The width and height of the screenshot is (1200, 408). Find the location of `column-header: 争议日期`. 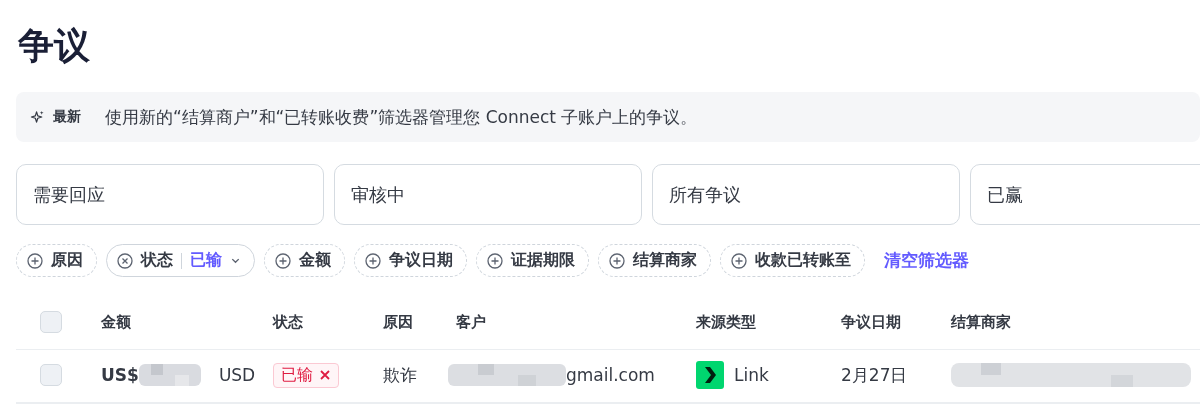

column-header: 争议日期 is located at coordinates (871, 322).